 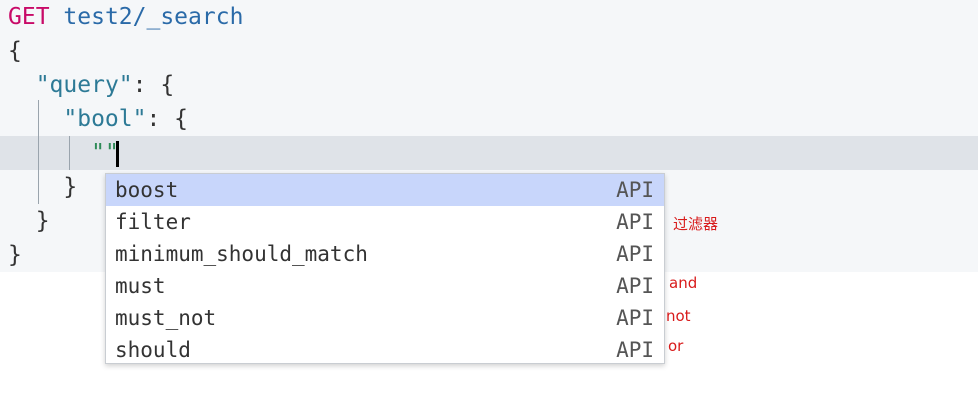 I want to click on code-line-request: GET test2/_search, so click(x=125, y=17).